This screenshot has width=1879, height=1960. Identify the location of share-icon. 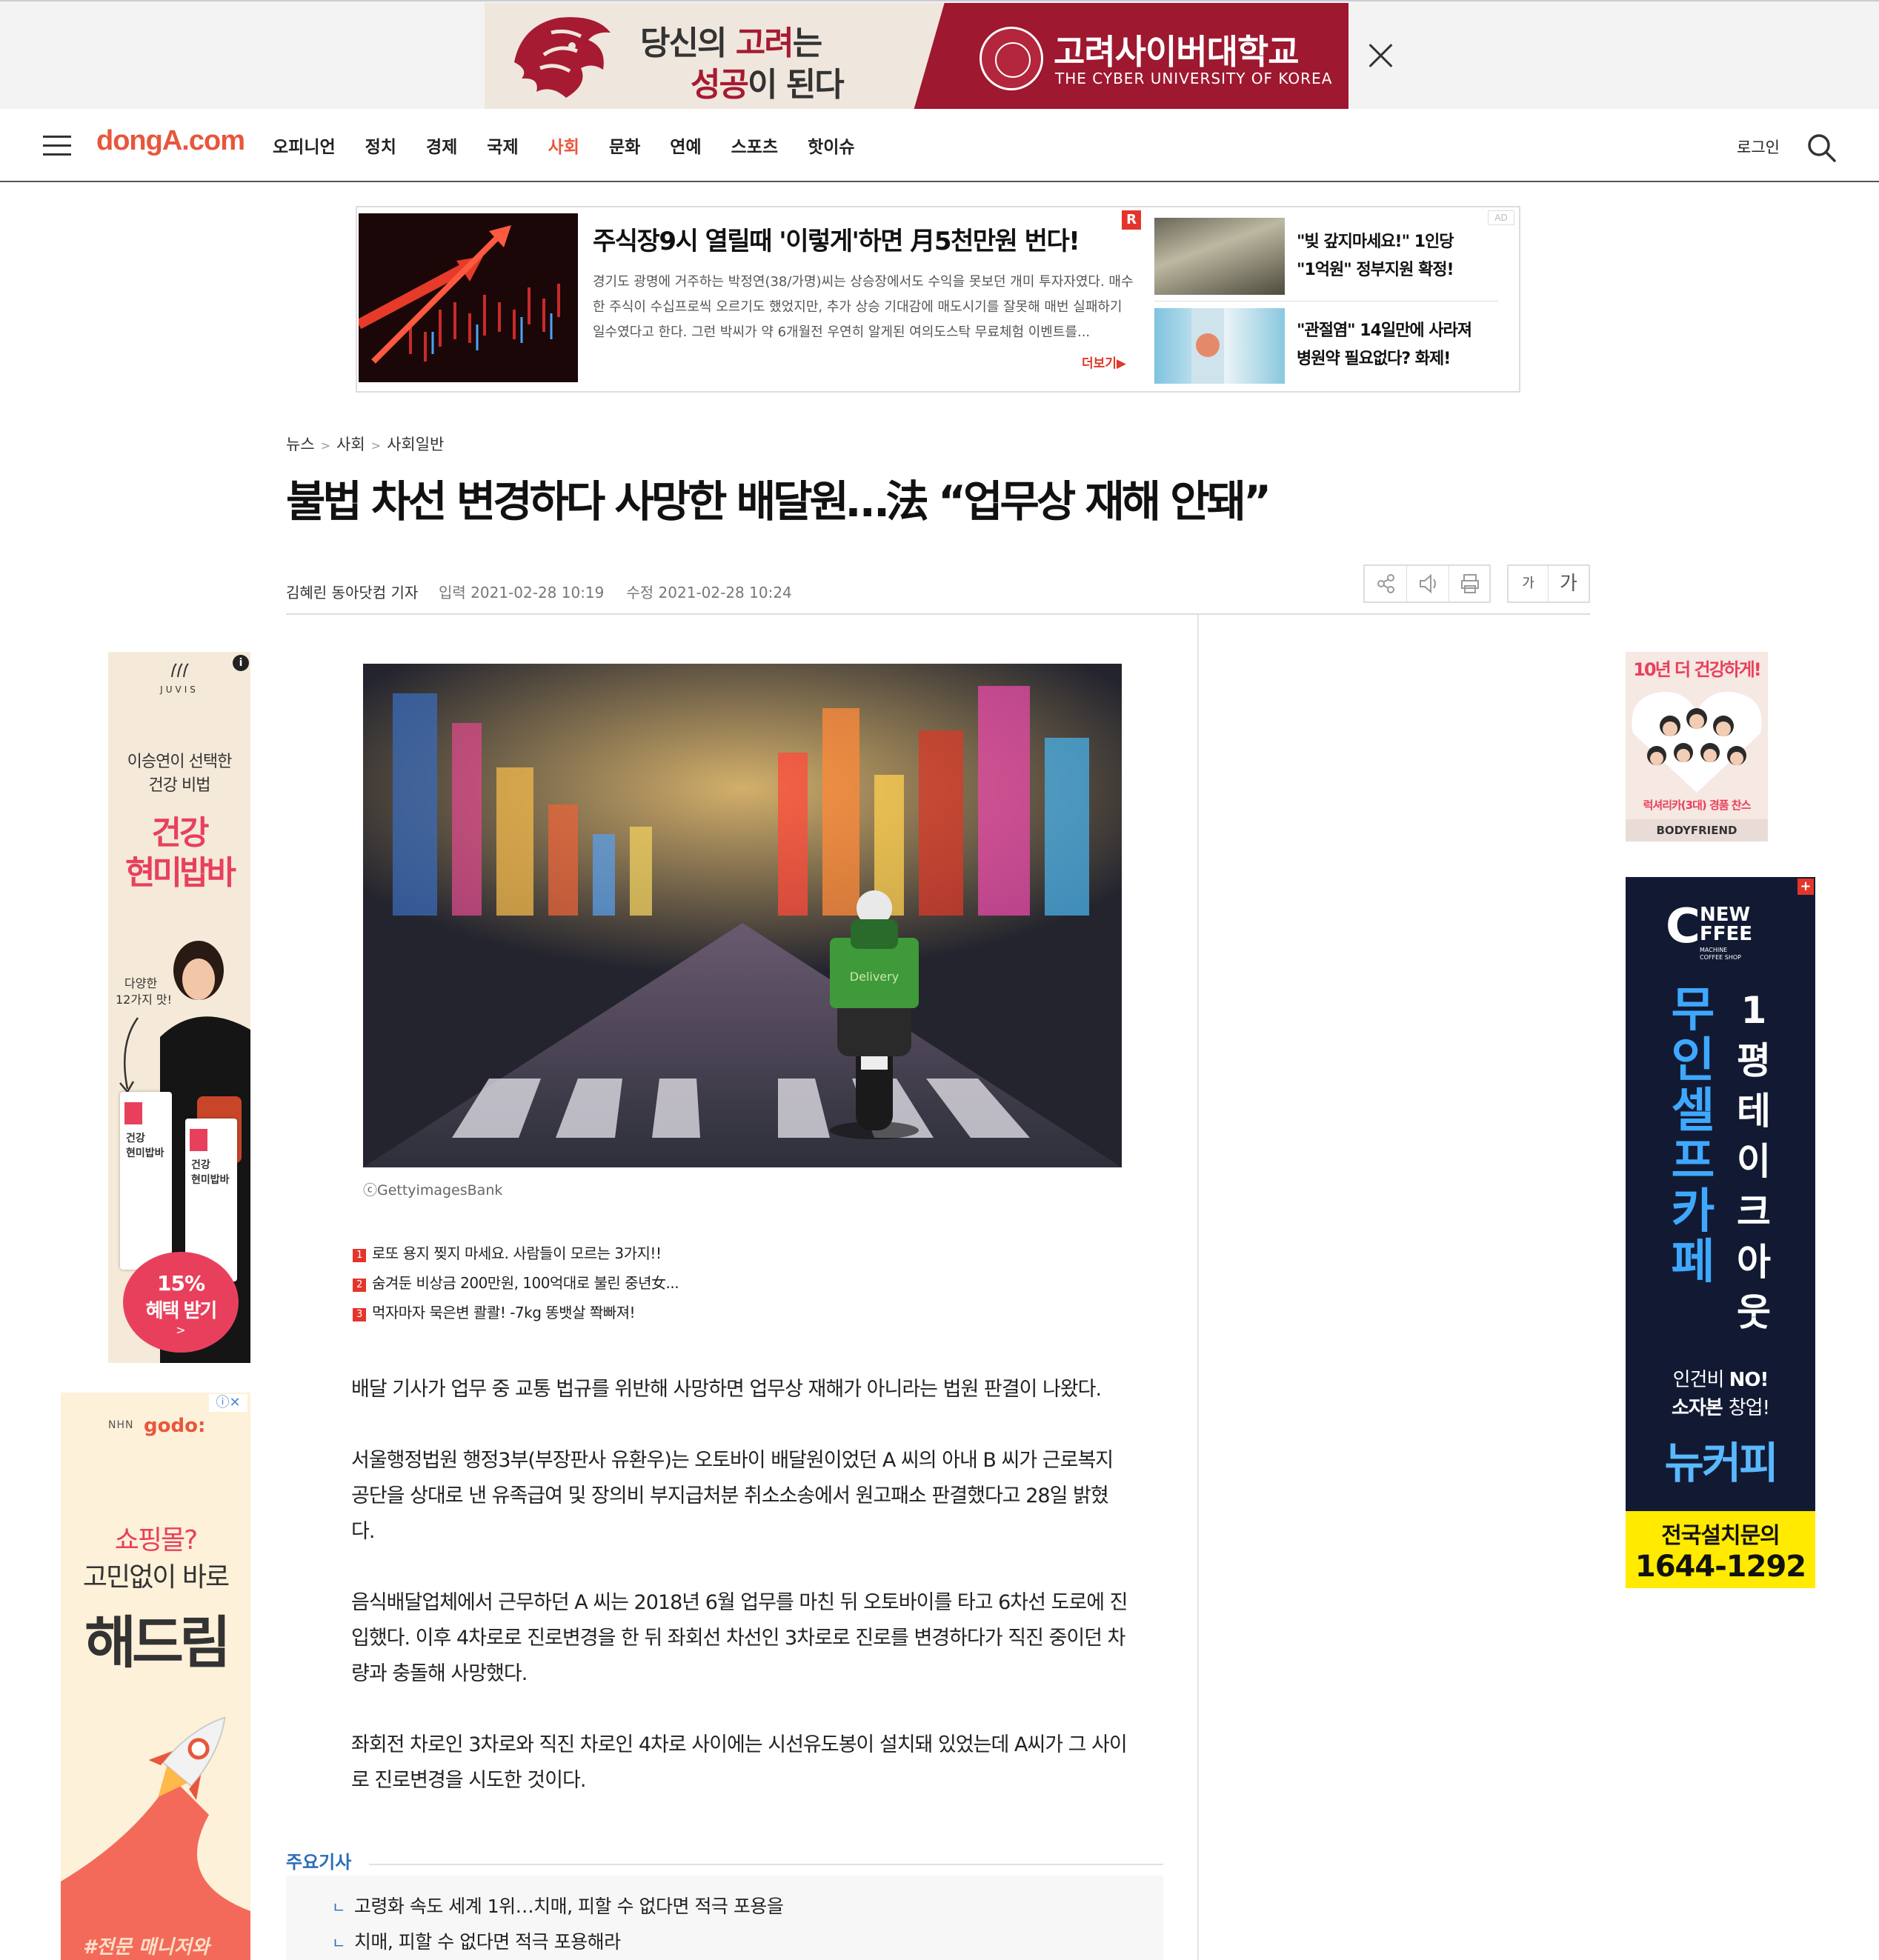
(1386, 583).